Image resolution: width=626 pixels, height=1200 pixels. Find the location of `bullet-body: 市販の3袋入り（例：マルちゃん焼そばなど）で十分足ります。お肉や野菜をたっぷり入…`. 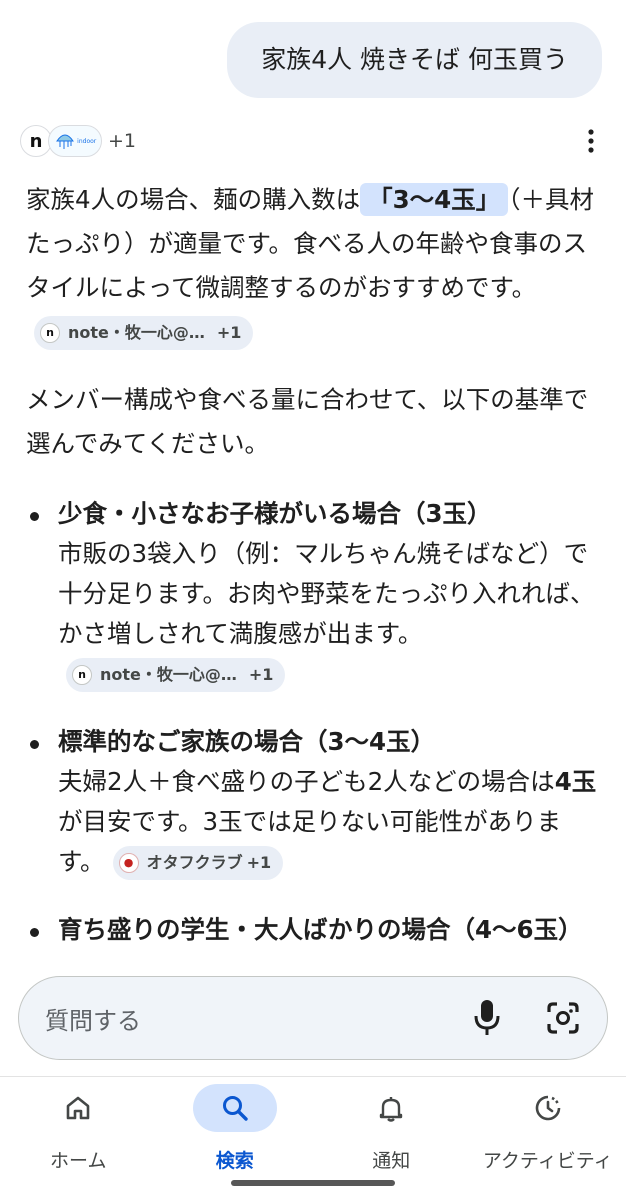

bullet-body: 市販の3袋入り（例：マルちゃん焼そばなど）で十分足ります。お肉や野菜をたっぷり入… is located at coordinates (330, 614).